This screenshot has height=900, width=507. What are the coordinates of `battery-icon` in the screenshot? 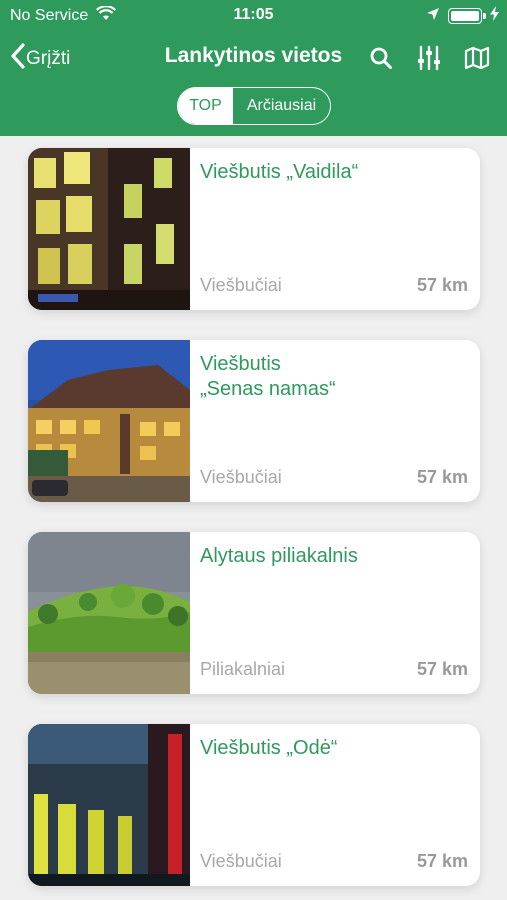 It's located at (467, 16).